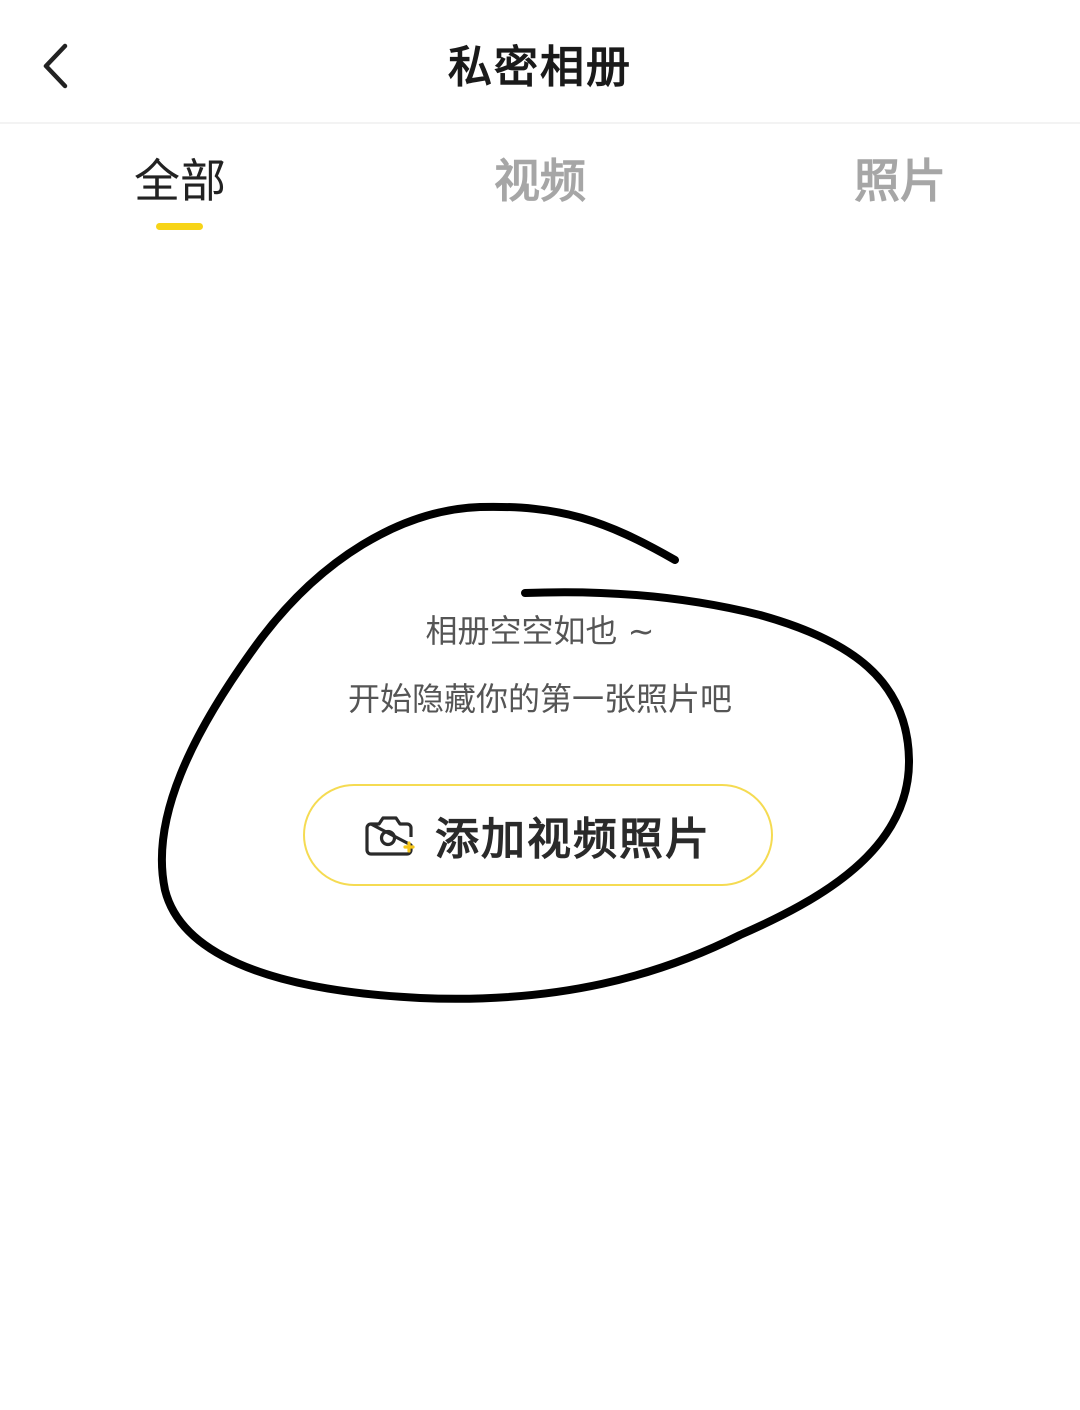  I want to click on tab-bar: 全部 视频 照片, so click(540, 189).